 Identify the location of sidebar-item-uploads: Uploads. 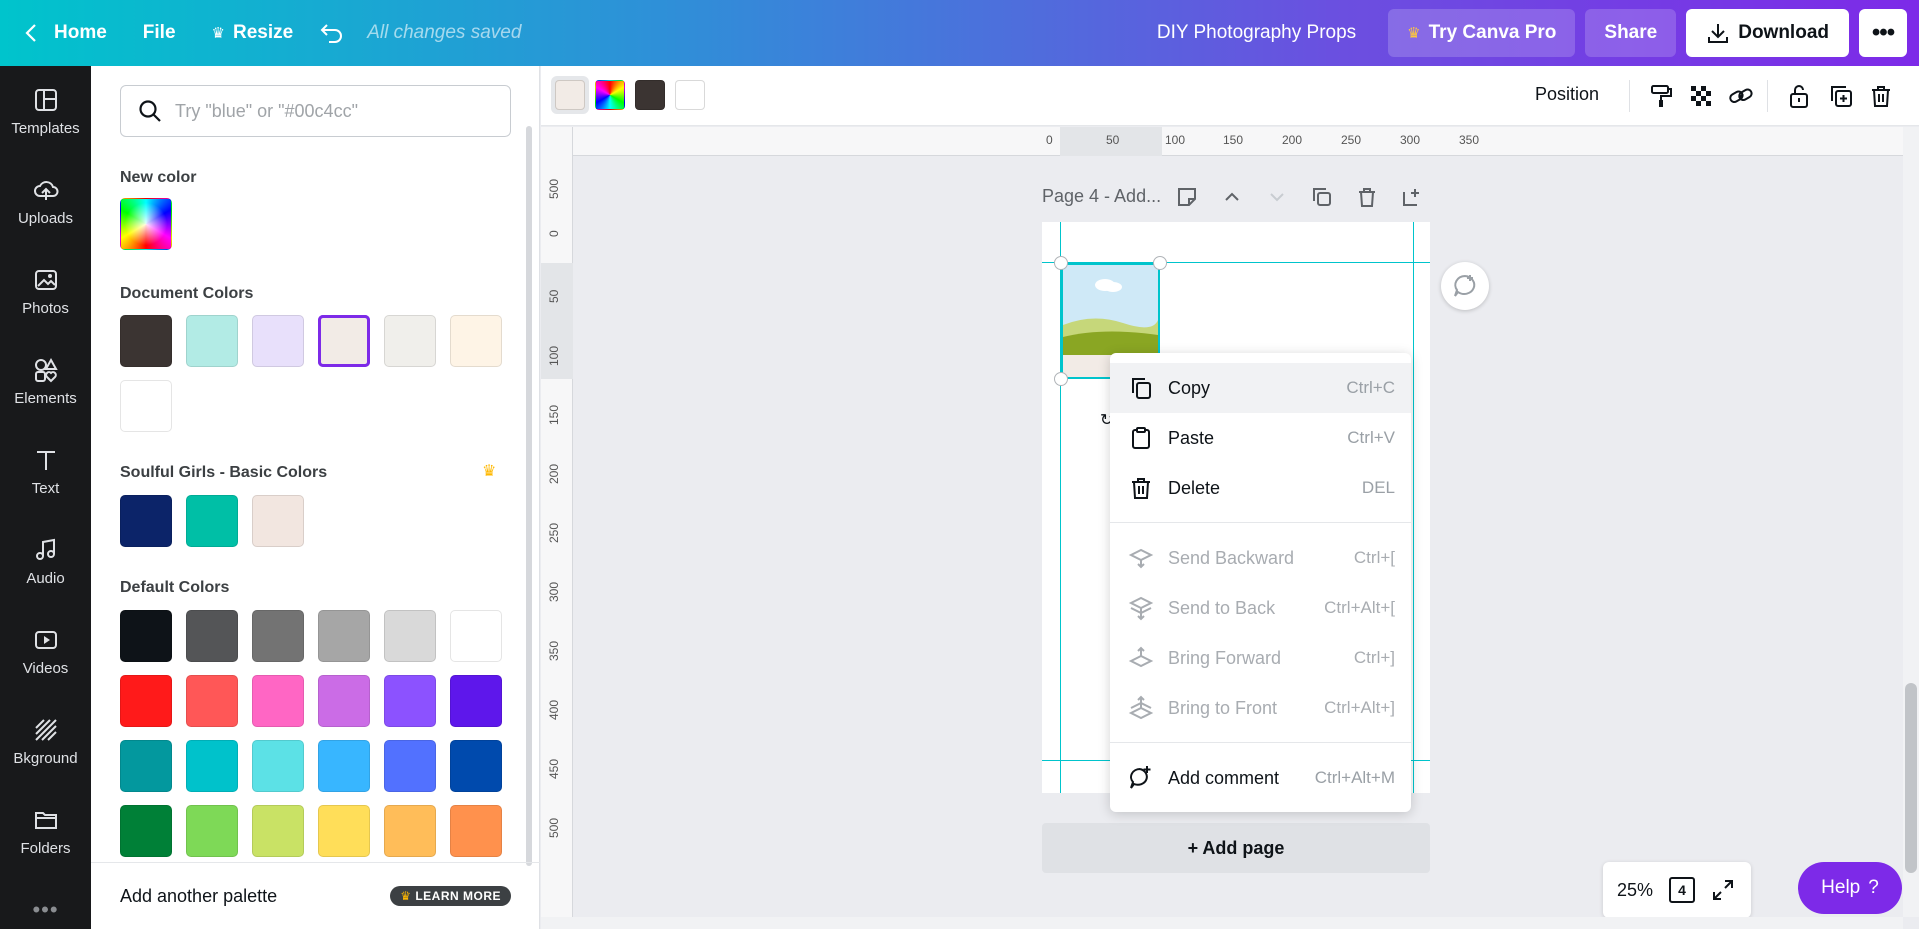
(45, 201).